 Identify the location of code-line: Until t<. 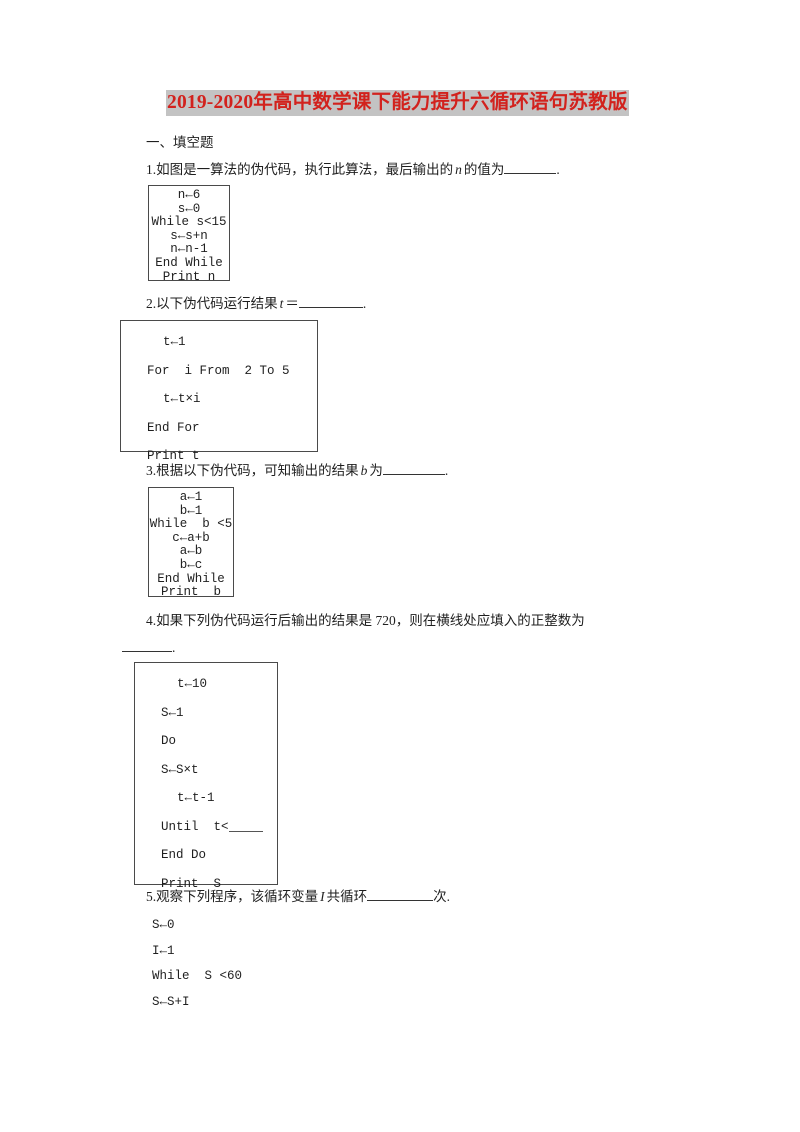
(219, 827).